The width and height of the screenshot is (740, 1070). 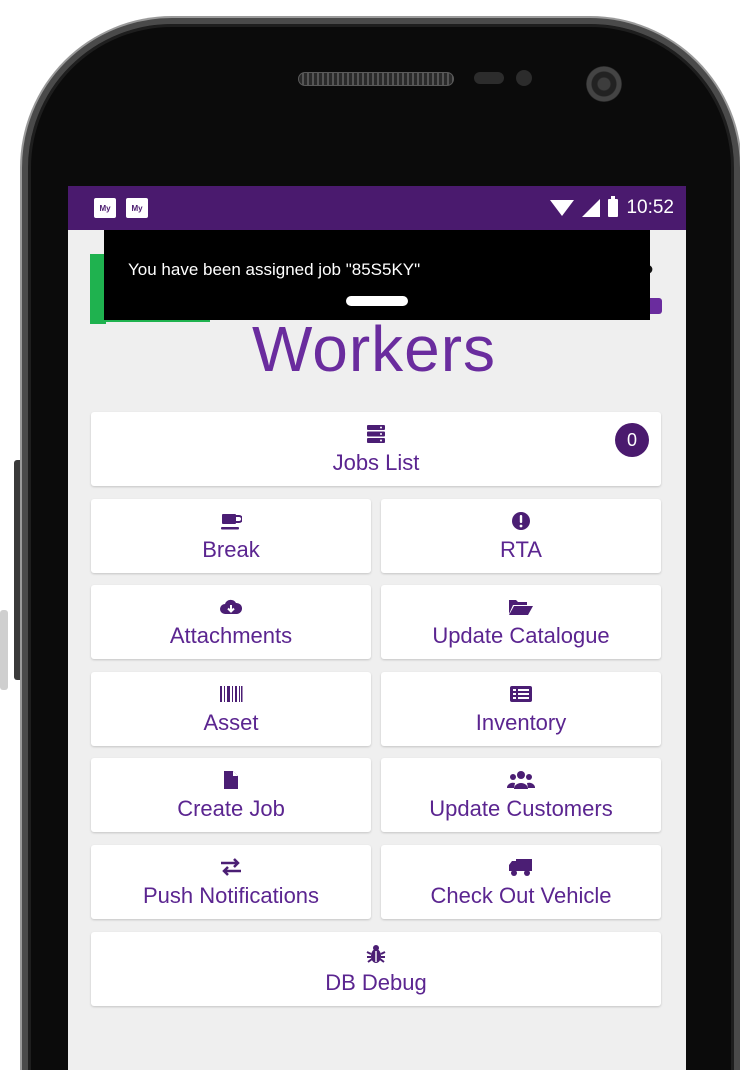 I want to click on toast-drag-handle, so click(x=377, y=301).